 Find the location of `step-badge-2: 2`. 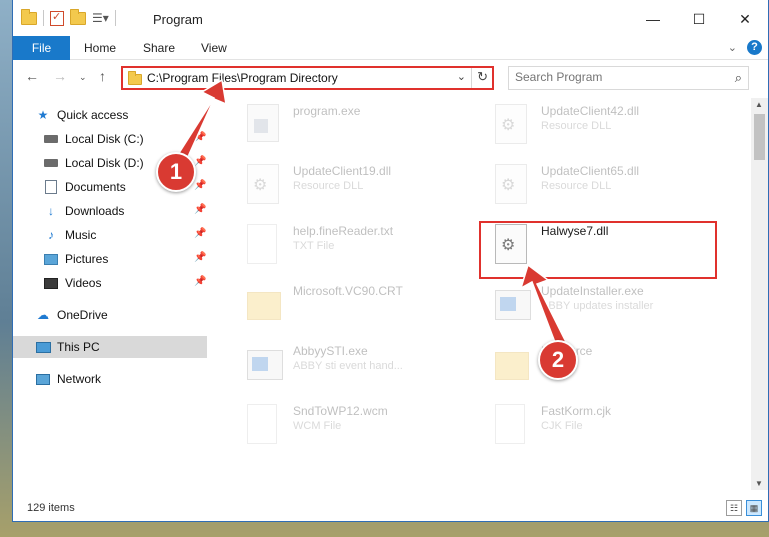

step-badge-2: 2 is located at coordinates (558, 360).